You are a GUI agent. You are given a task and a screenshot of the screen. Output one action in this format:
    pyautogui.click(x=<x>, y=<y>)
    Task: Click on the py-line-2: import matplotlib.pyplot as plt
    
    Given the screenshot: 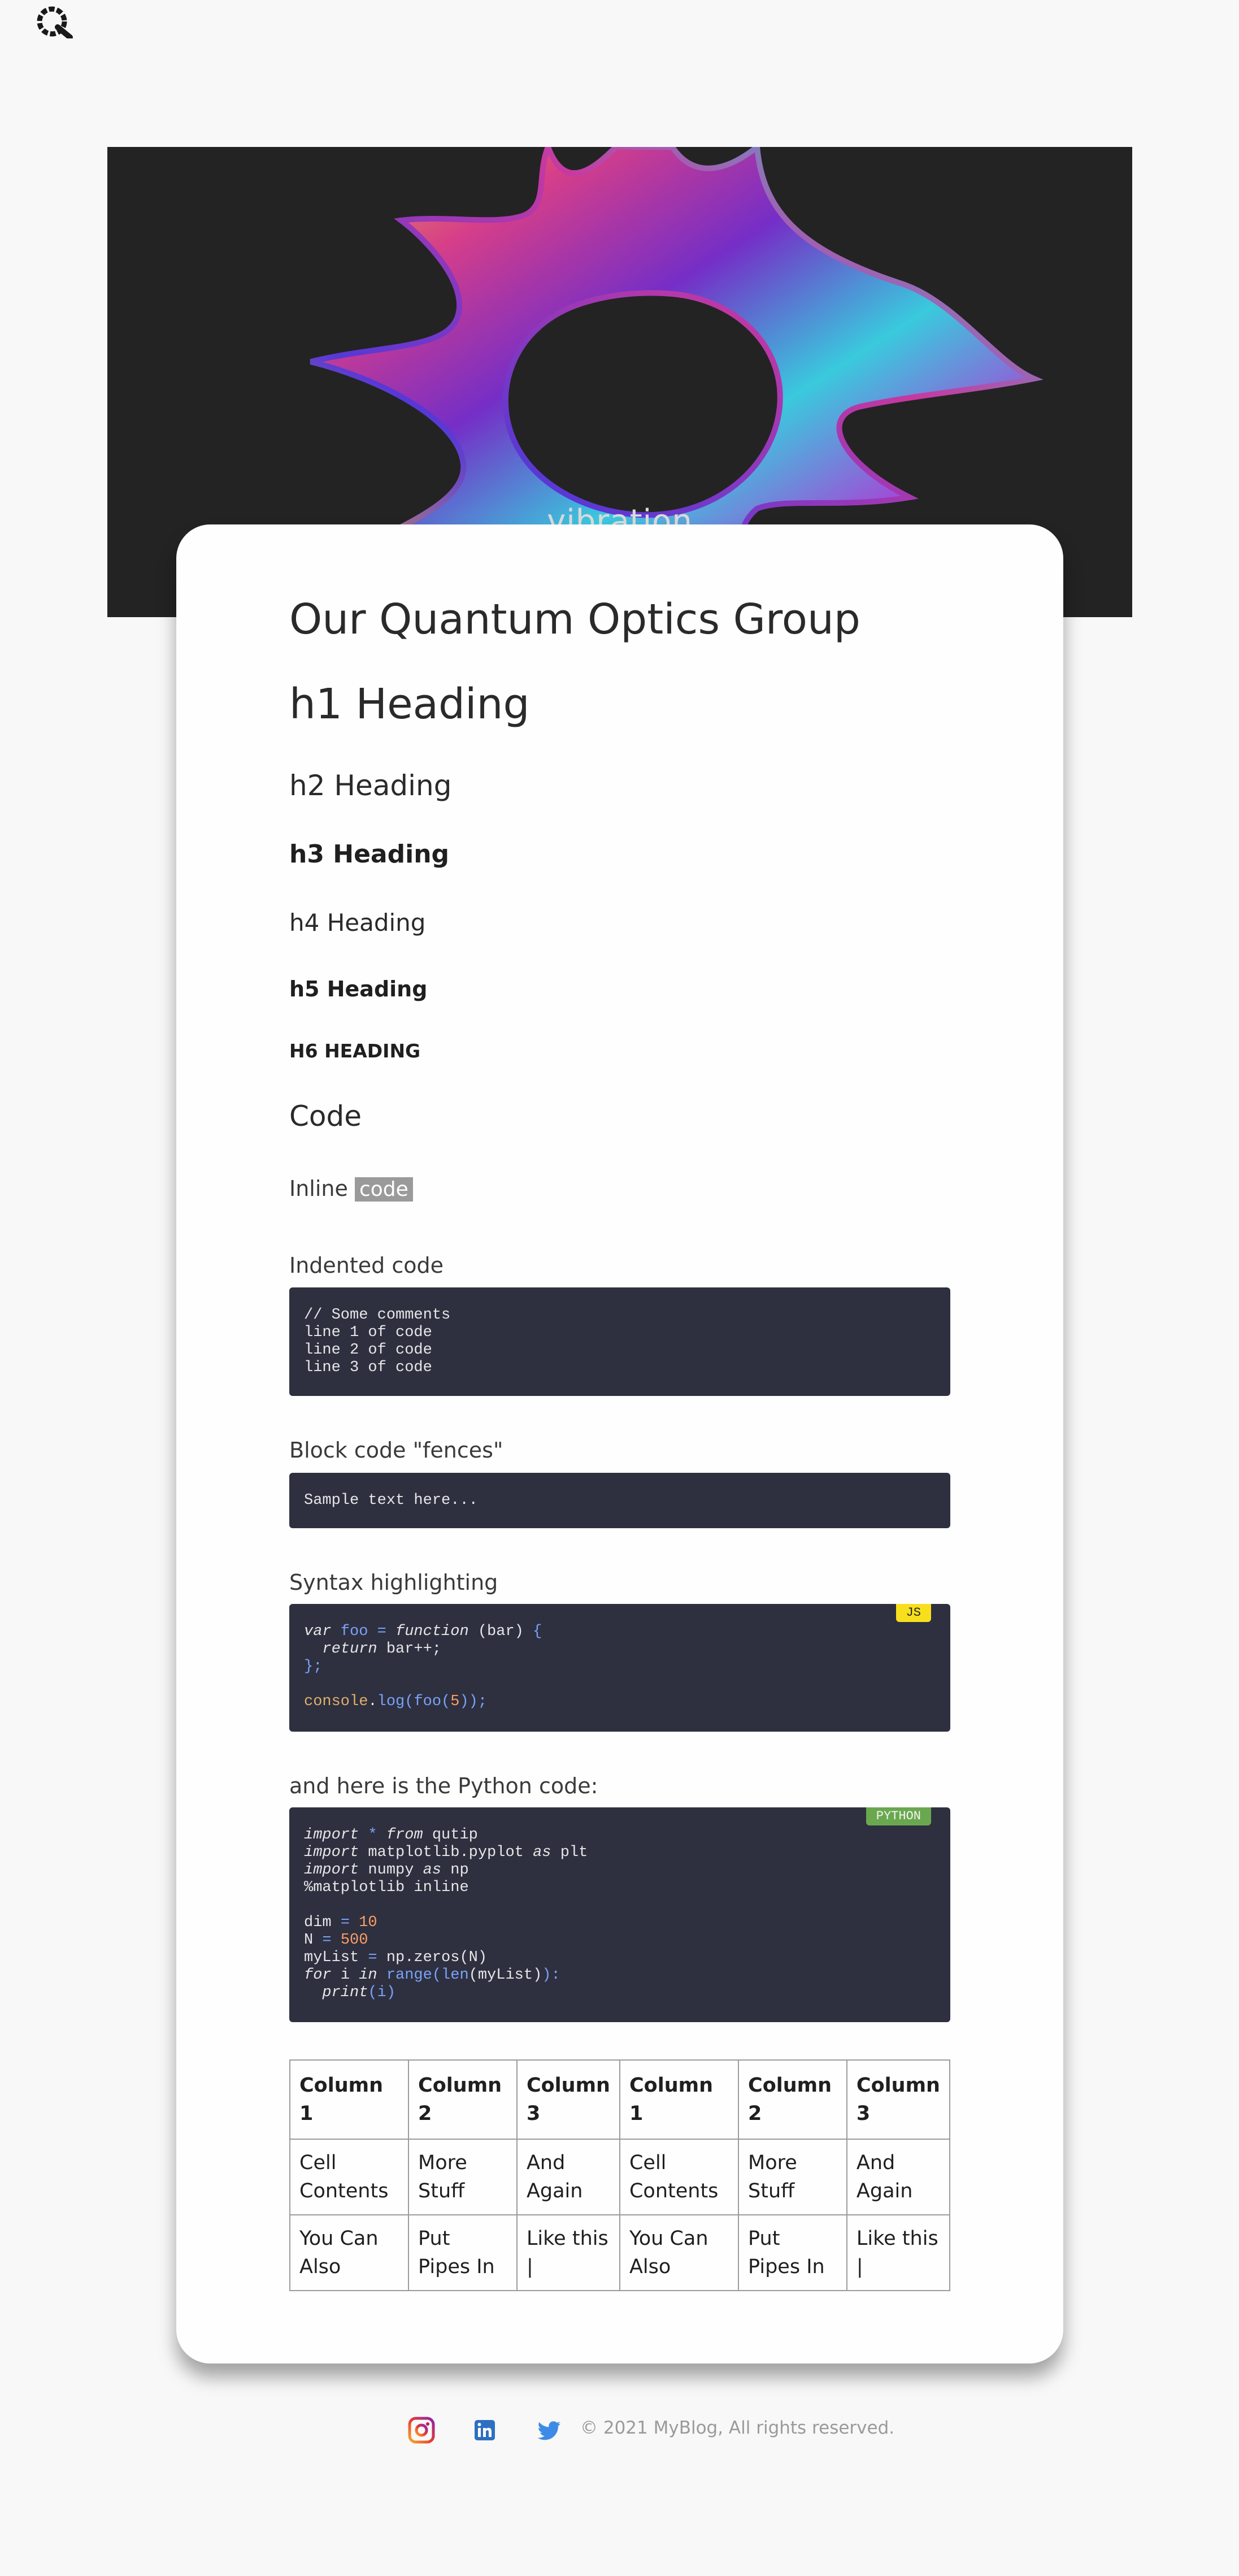 What is the action you would take?
    pyautogui.click(x=446, y=1852)
    